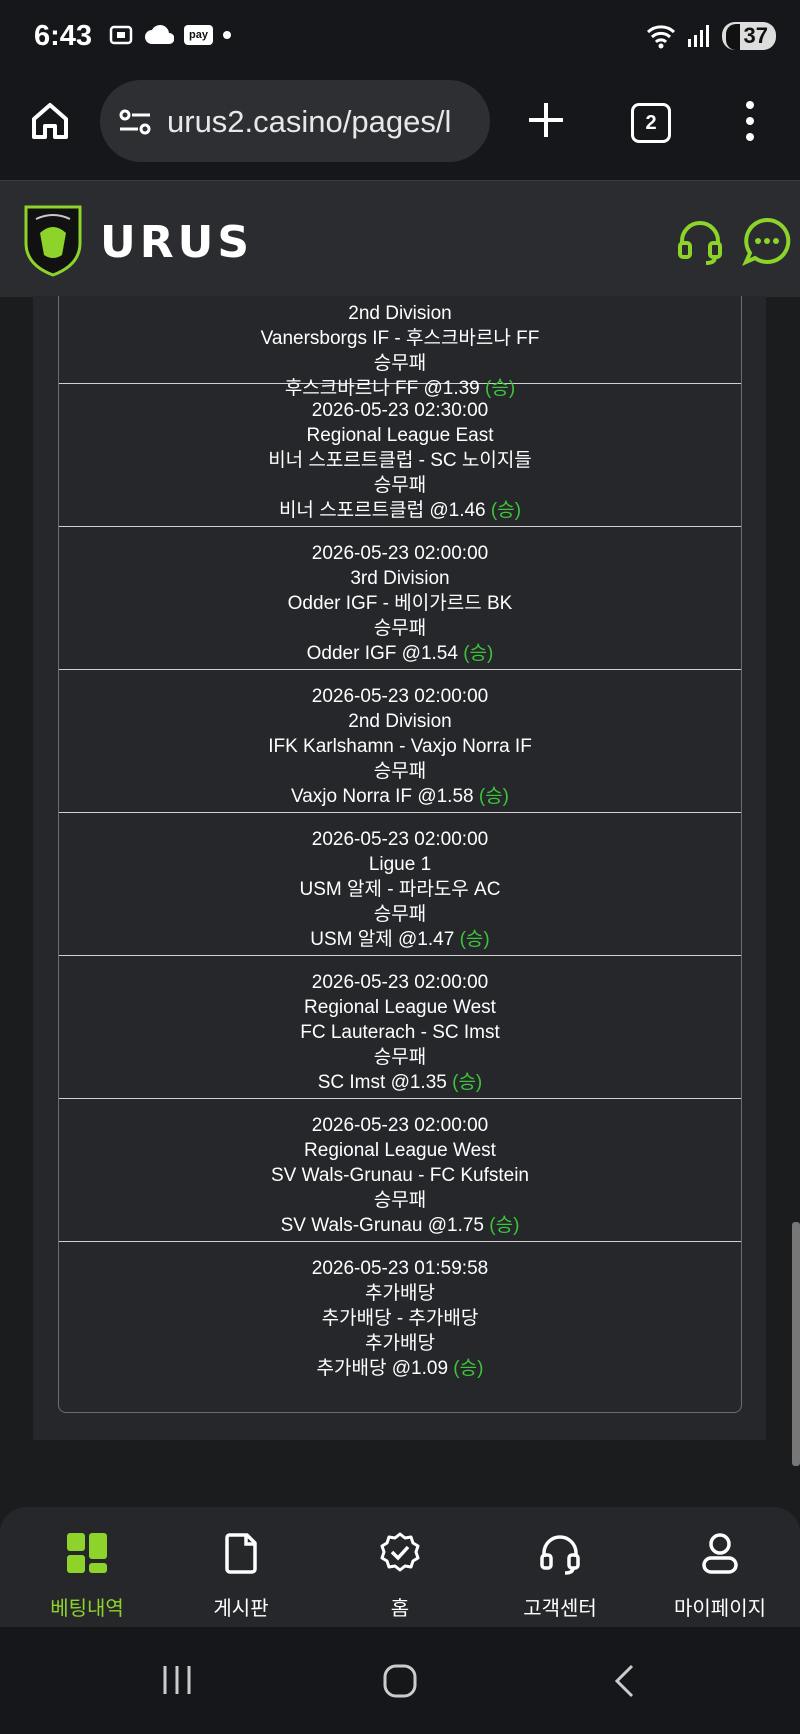  I want to click on pay-icon: pay, so click(198, 35).